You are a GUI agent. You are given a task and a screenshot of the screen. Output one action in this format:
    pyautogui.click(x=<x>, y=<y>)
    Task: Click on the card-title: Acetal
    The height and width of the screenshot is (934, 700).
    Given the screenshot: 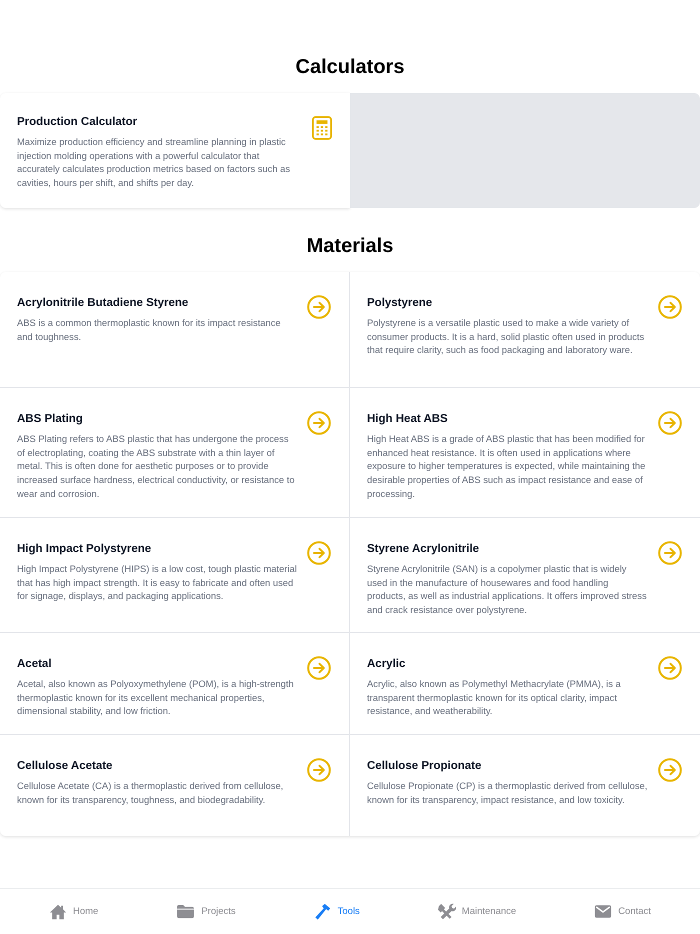 What is the action you would take?
    pyautogui.click(x=34, y=664)
    